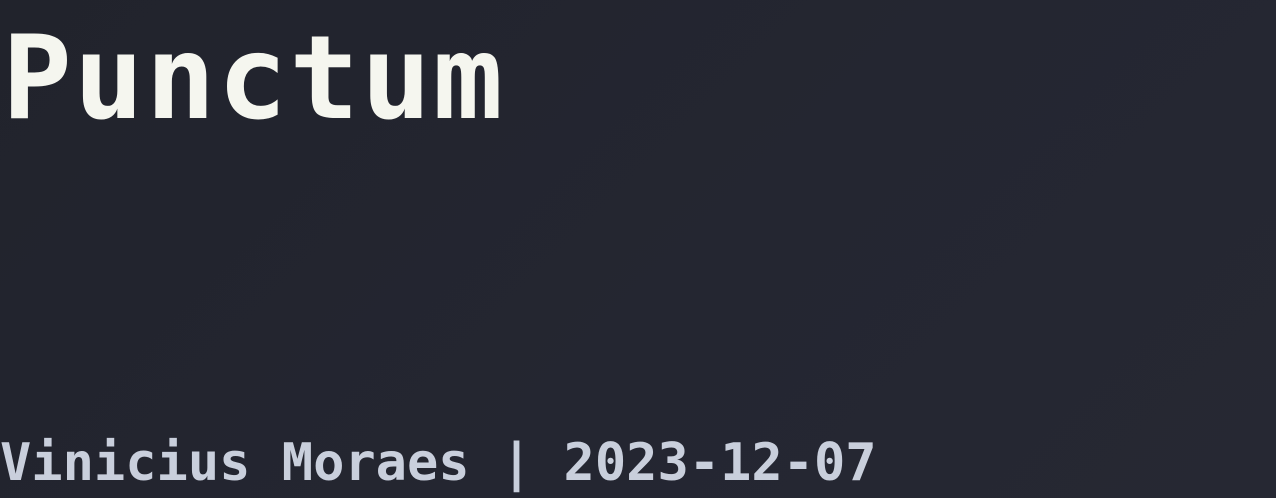  What do you see at coordinates (253, 78) in the screenshot?
I see `post-title: Punctum` at bounding box center [253, 78].